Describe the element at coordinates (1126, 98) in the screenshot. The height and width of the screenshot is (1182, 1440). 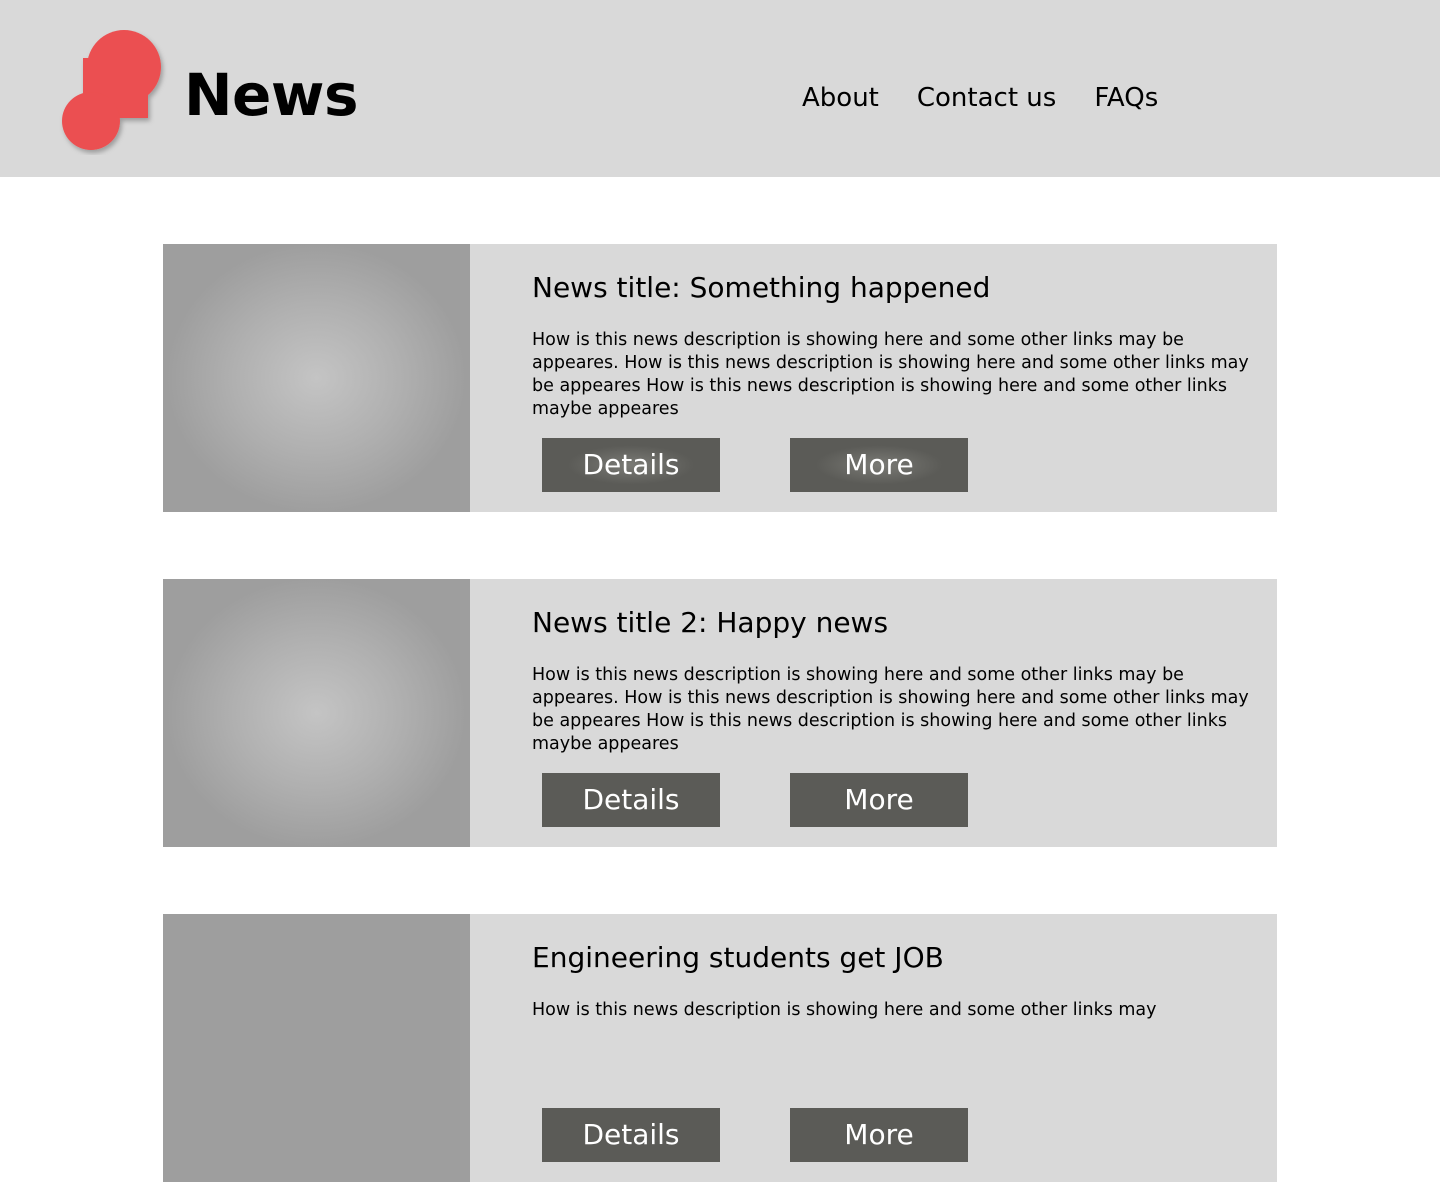
I see `nav-link-faqs: FAQs` at that location.